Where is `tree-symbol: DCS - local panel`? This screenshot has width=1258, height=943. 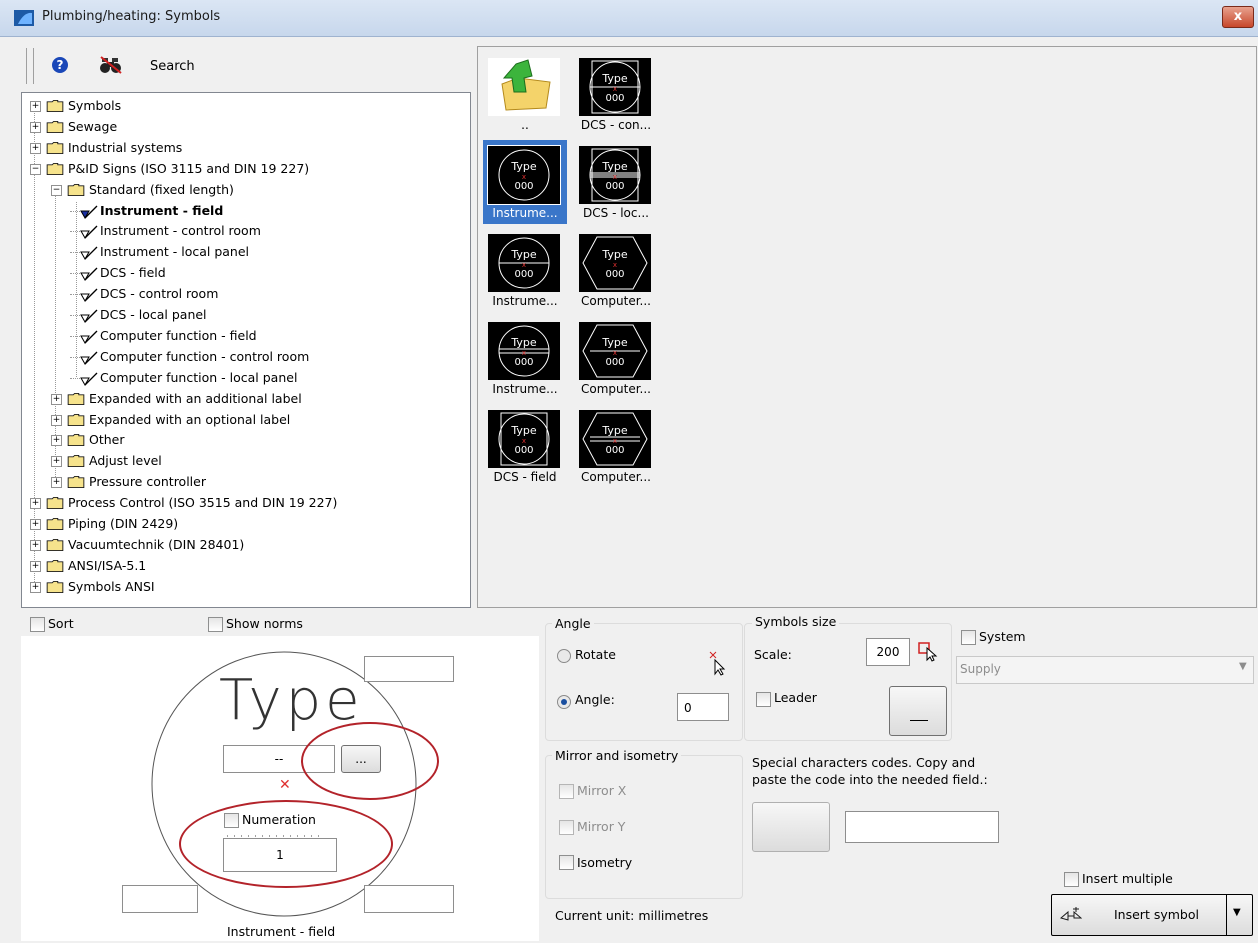
tree-symbol: DCS - local panel is located at coordinates (242, 315).